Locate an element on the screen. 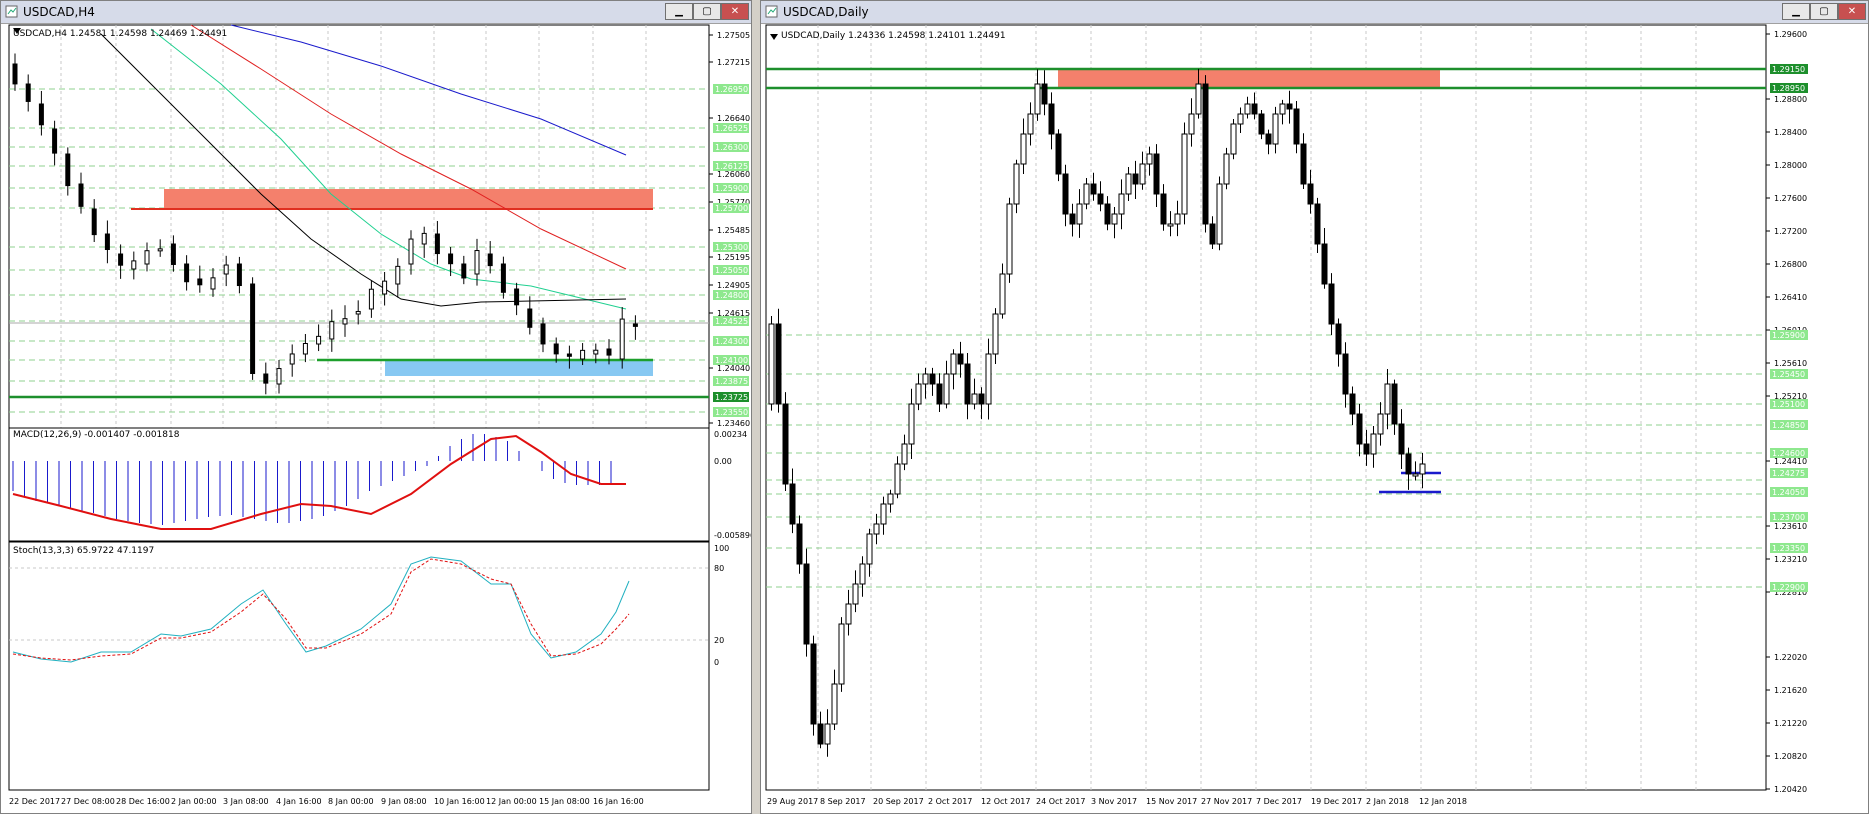 The height and width of the screenshot is (814, 1869). price-tick-label: 1.23460 is located at coordinates (733, 423).